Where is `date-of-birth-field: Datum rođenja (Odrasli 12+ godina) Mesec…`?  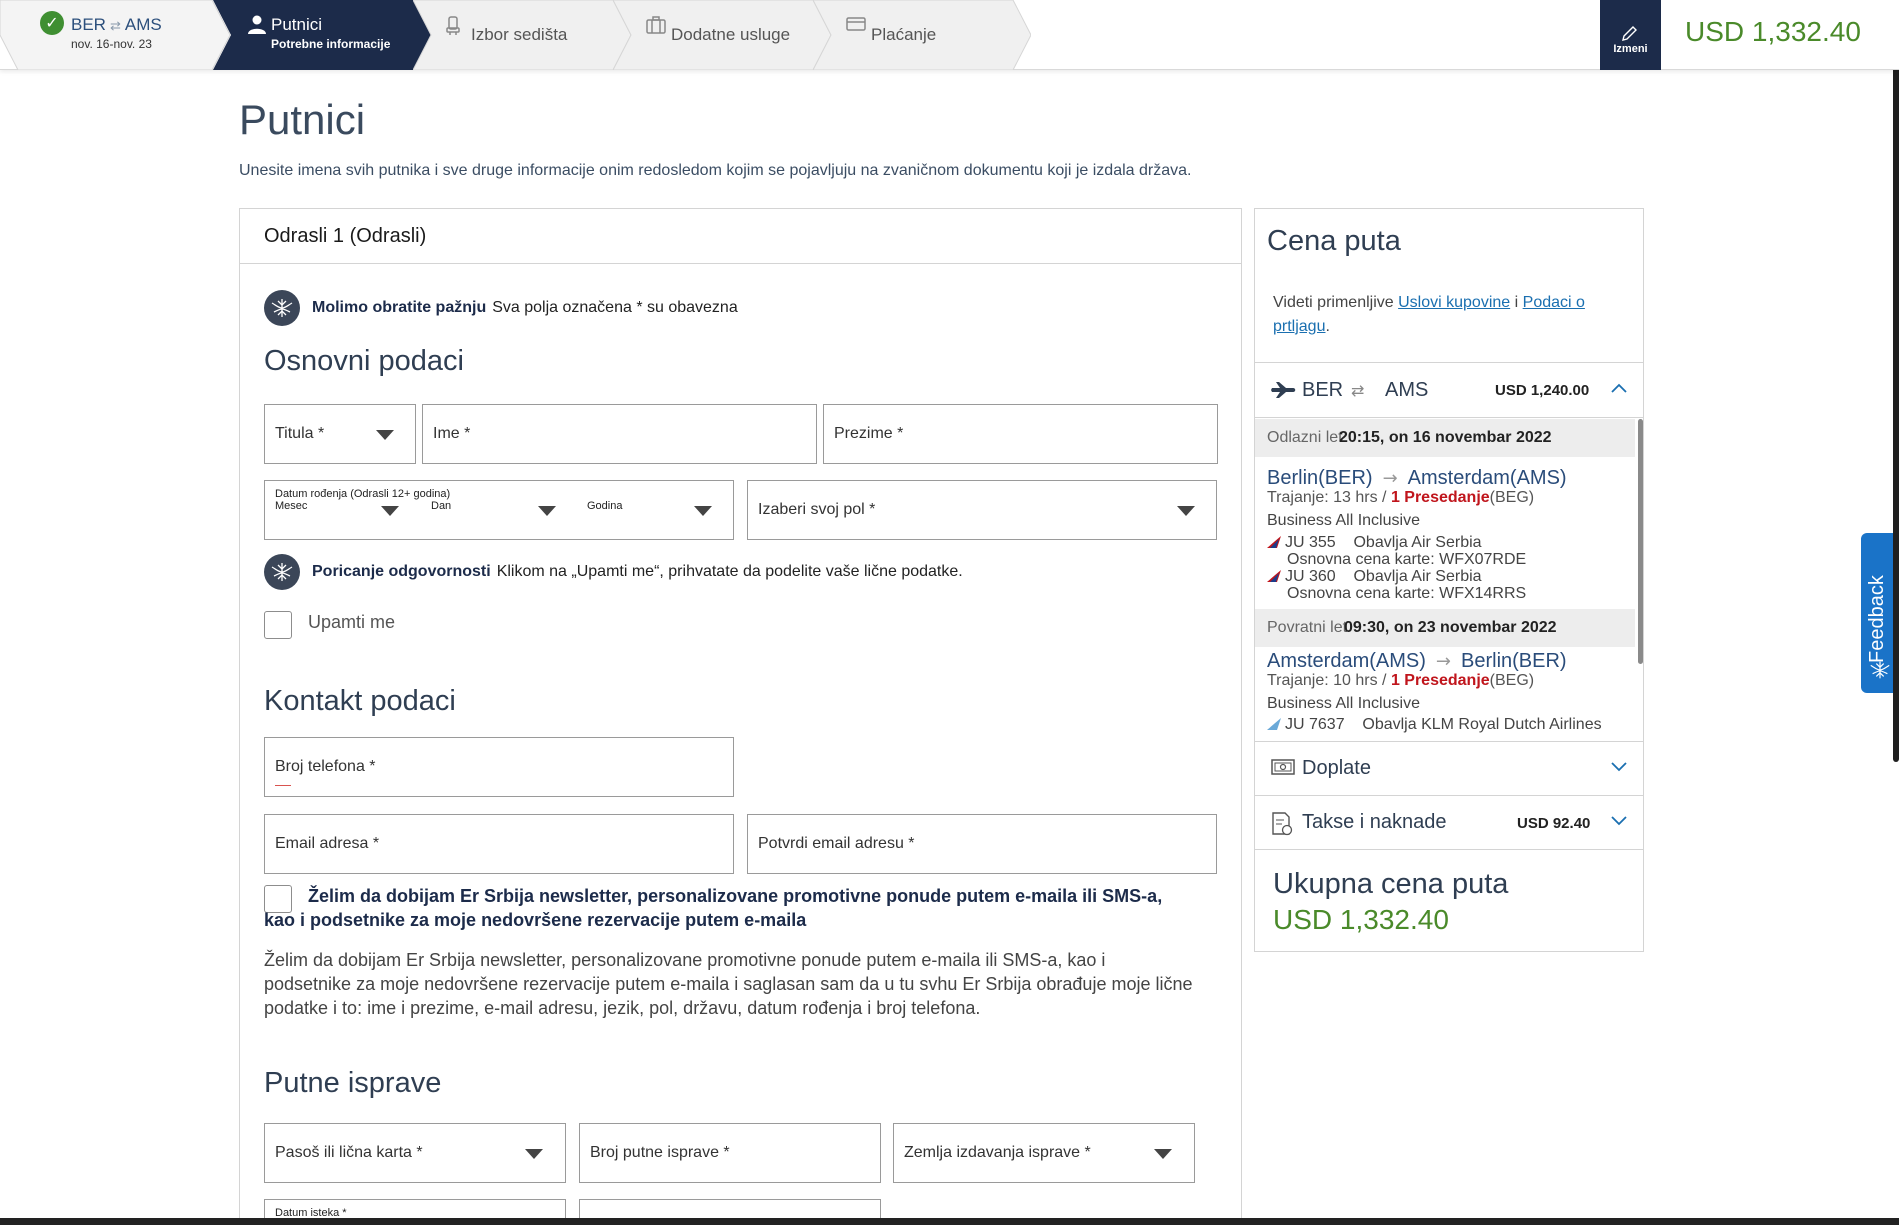 date-of-birth-field: Datum rođenja (Odrasli 12+ godina) Mesec… is located at coordinates (499, 510).